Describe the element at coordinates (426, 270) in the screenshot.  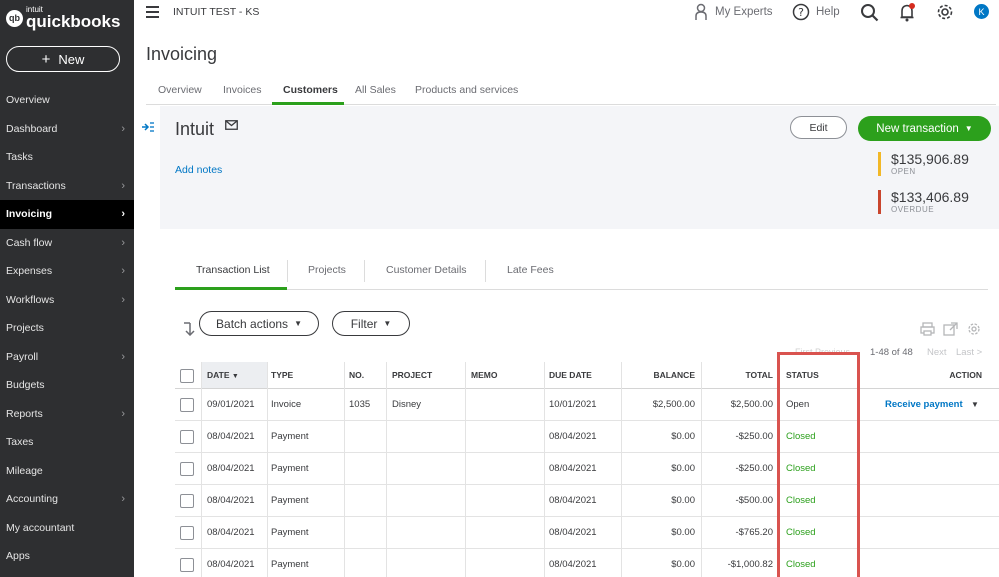
I see `subtab-customer-details: Customer Details` at that location.